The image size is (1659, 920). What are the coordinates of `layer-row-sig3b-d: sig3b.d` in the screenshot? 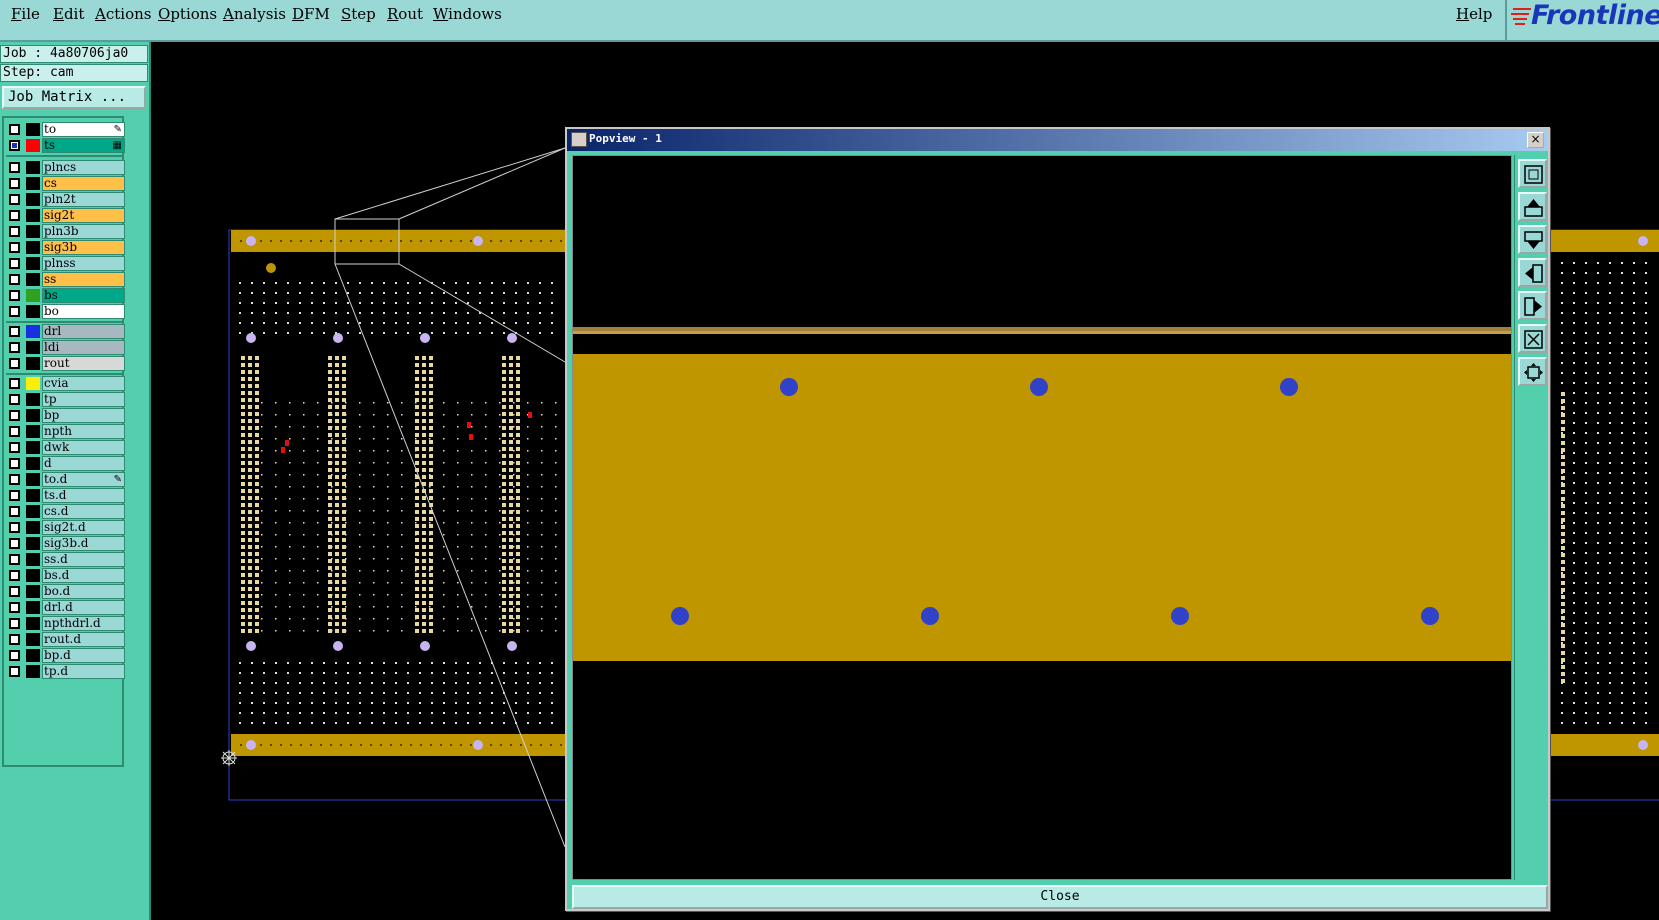 It's located at (65, 543).